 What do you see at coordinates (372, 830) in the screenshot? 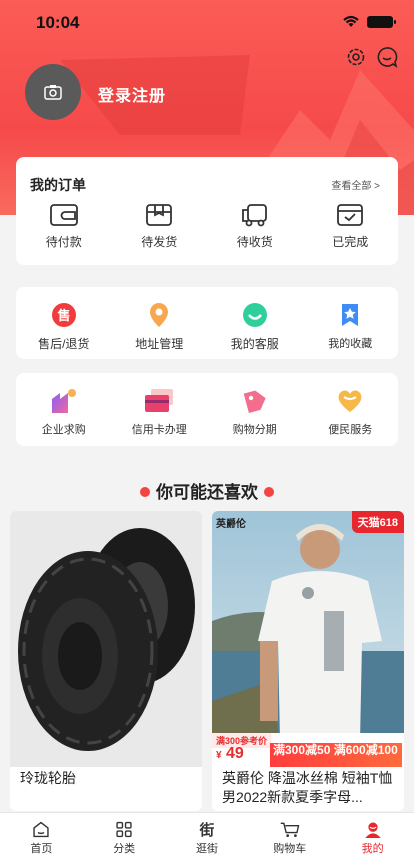
I see `profile-icon` at bounding box center [372, 830].